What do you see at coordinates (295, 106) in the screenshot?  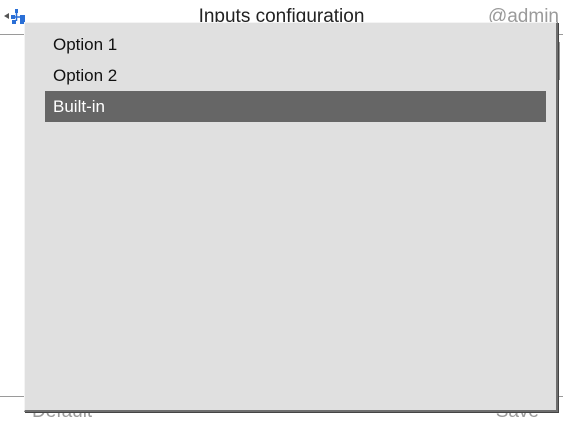 I see `dropdown-option-built-in: Built-in` at bounding box center [295, 106].